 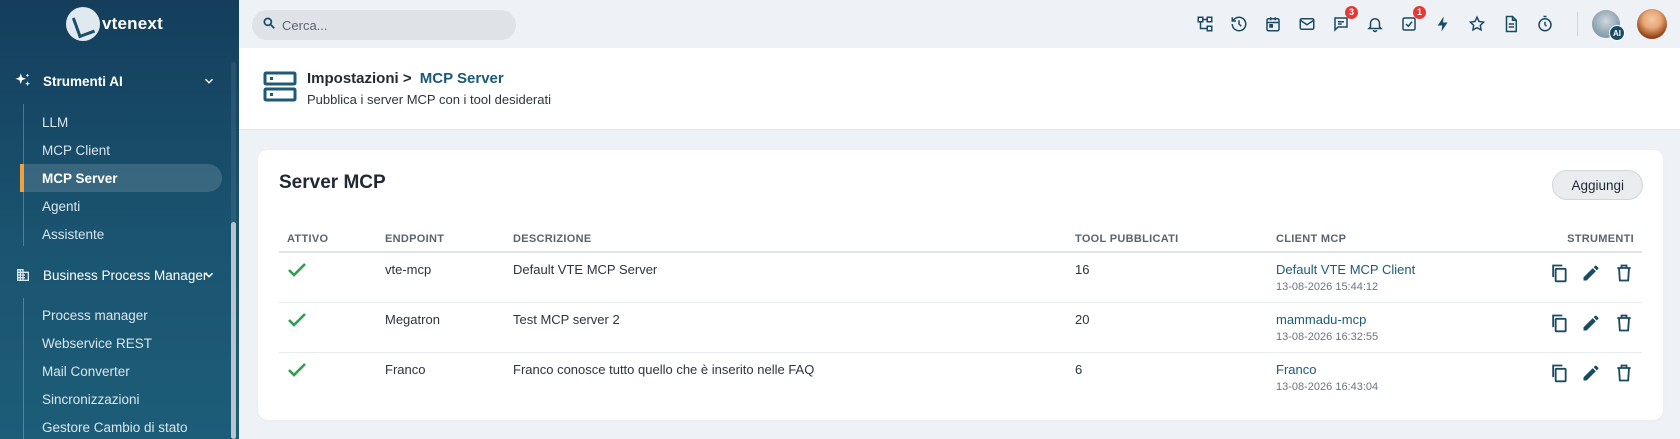 What do you see at coordinates (233, 330) in the screenshot?
I see `sidebar-scrollbar-thumb` at bounding box center [233, 330].